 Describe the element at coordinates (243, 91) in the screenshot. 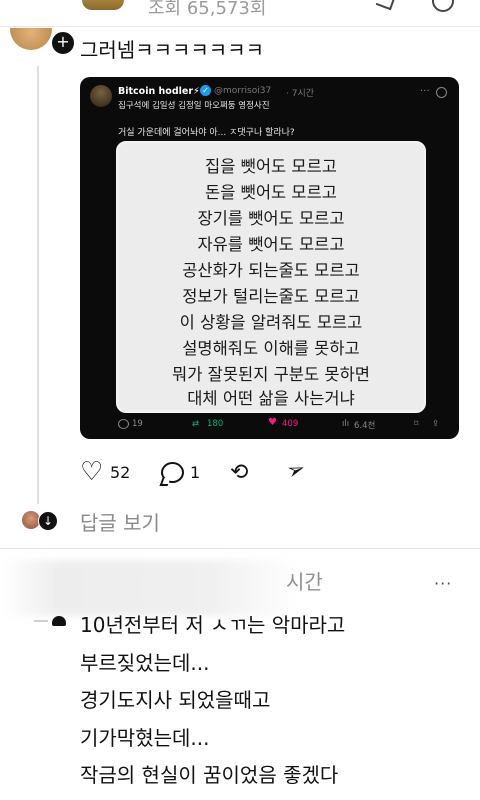

I see `tweet-handle: @morrisoi37` at that location.